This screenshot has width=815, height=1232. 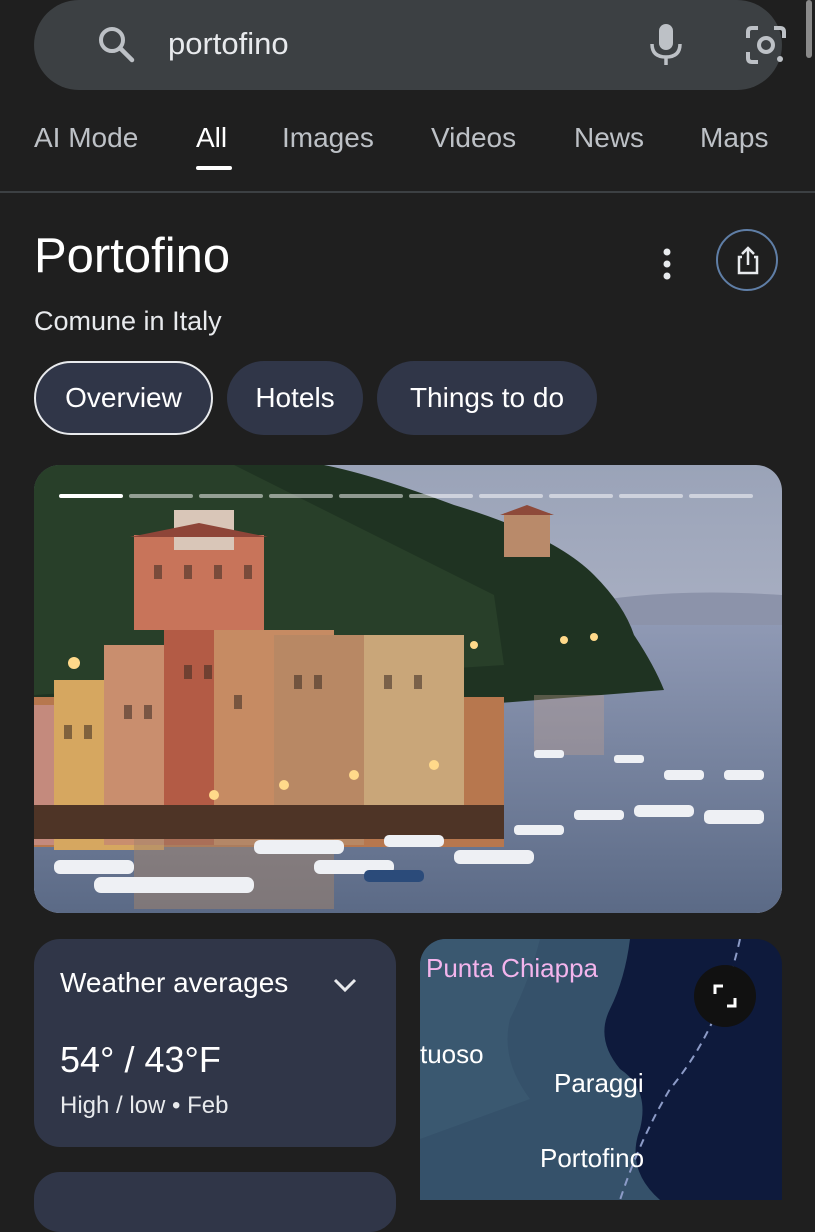 I want to click on chip-label: Hotels, so click(x=295, y=397).